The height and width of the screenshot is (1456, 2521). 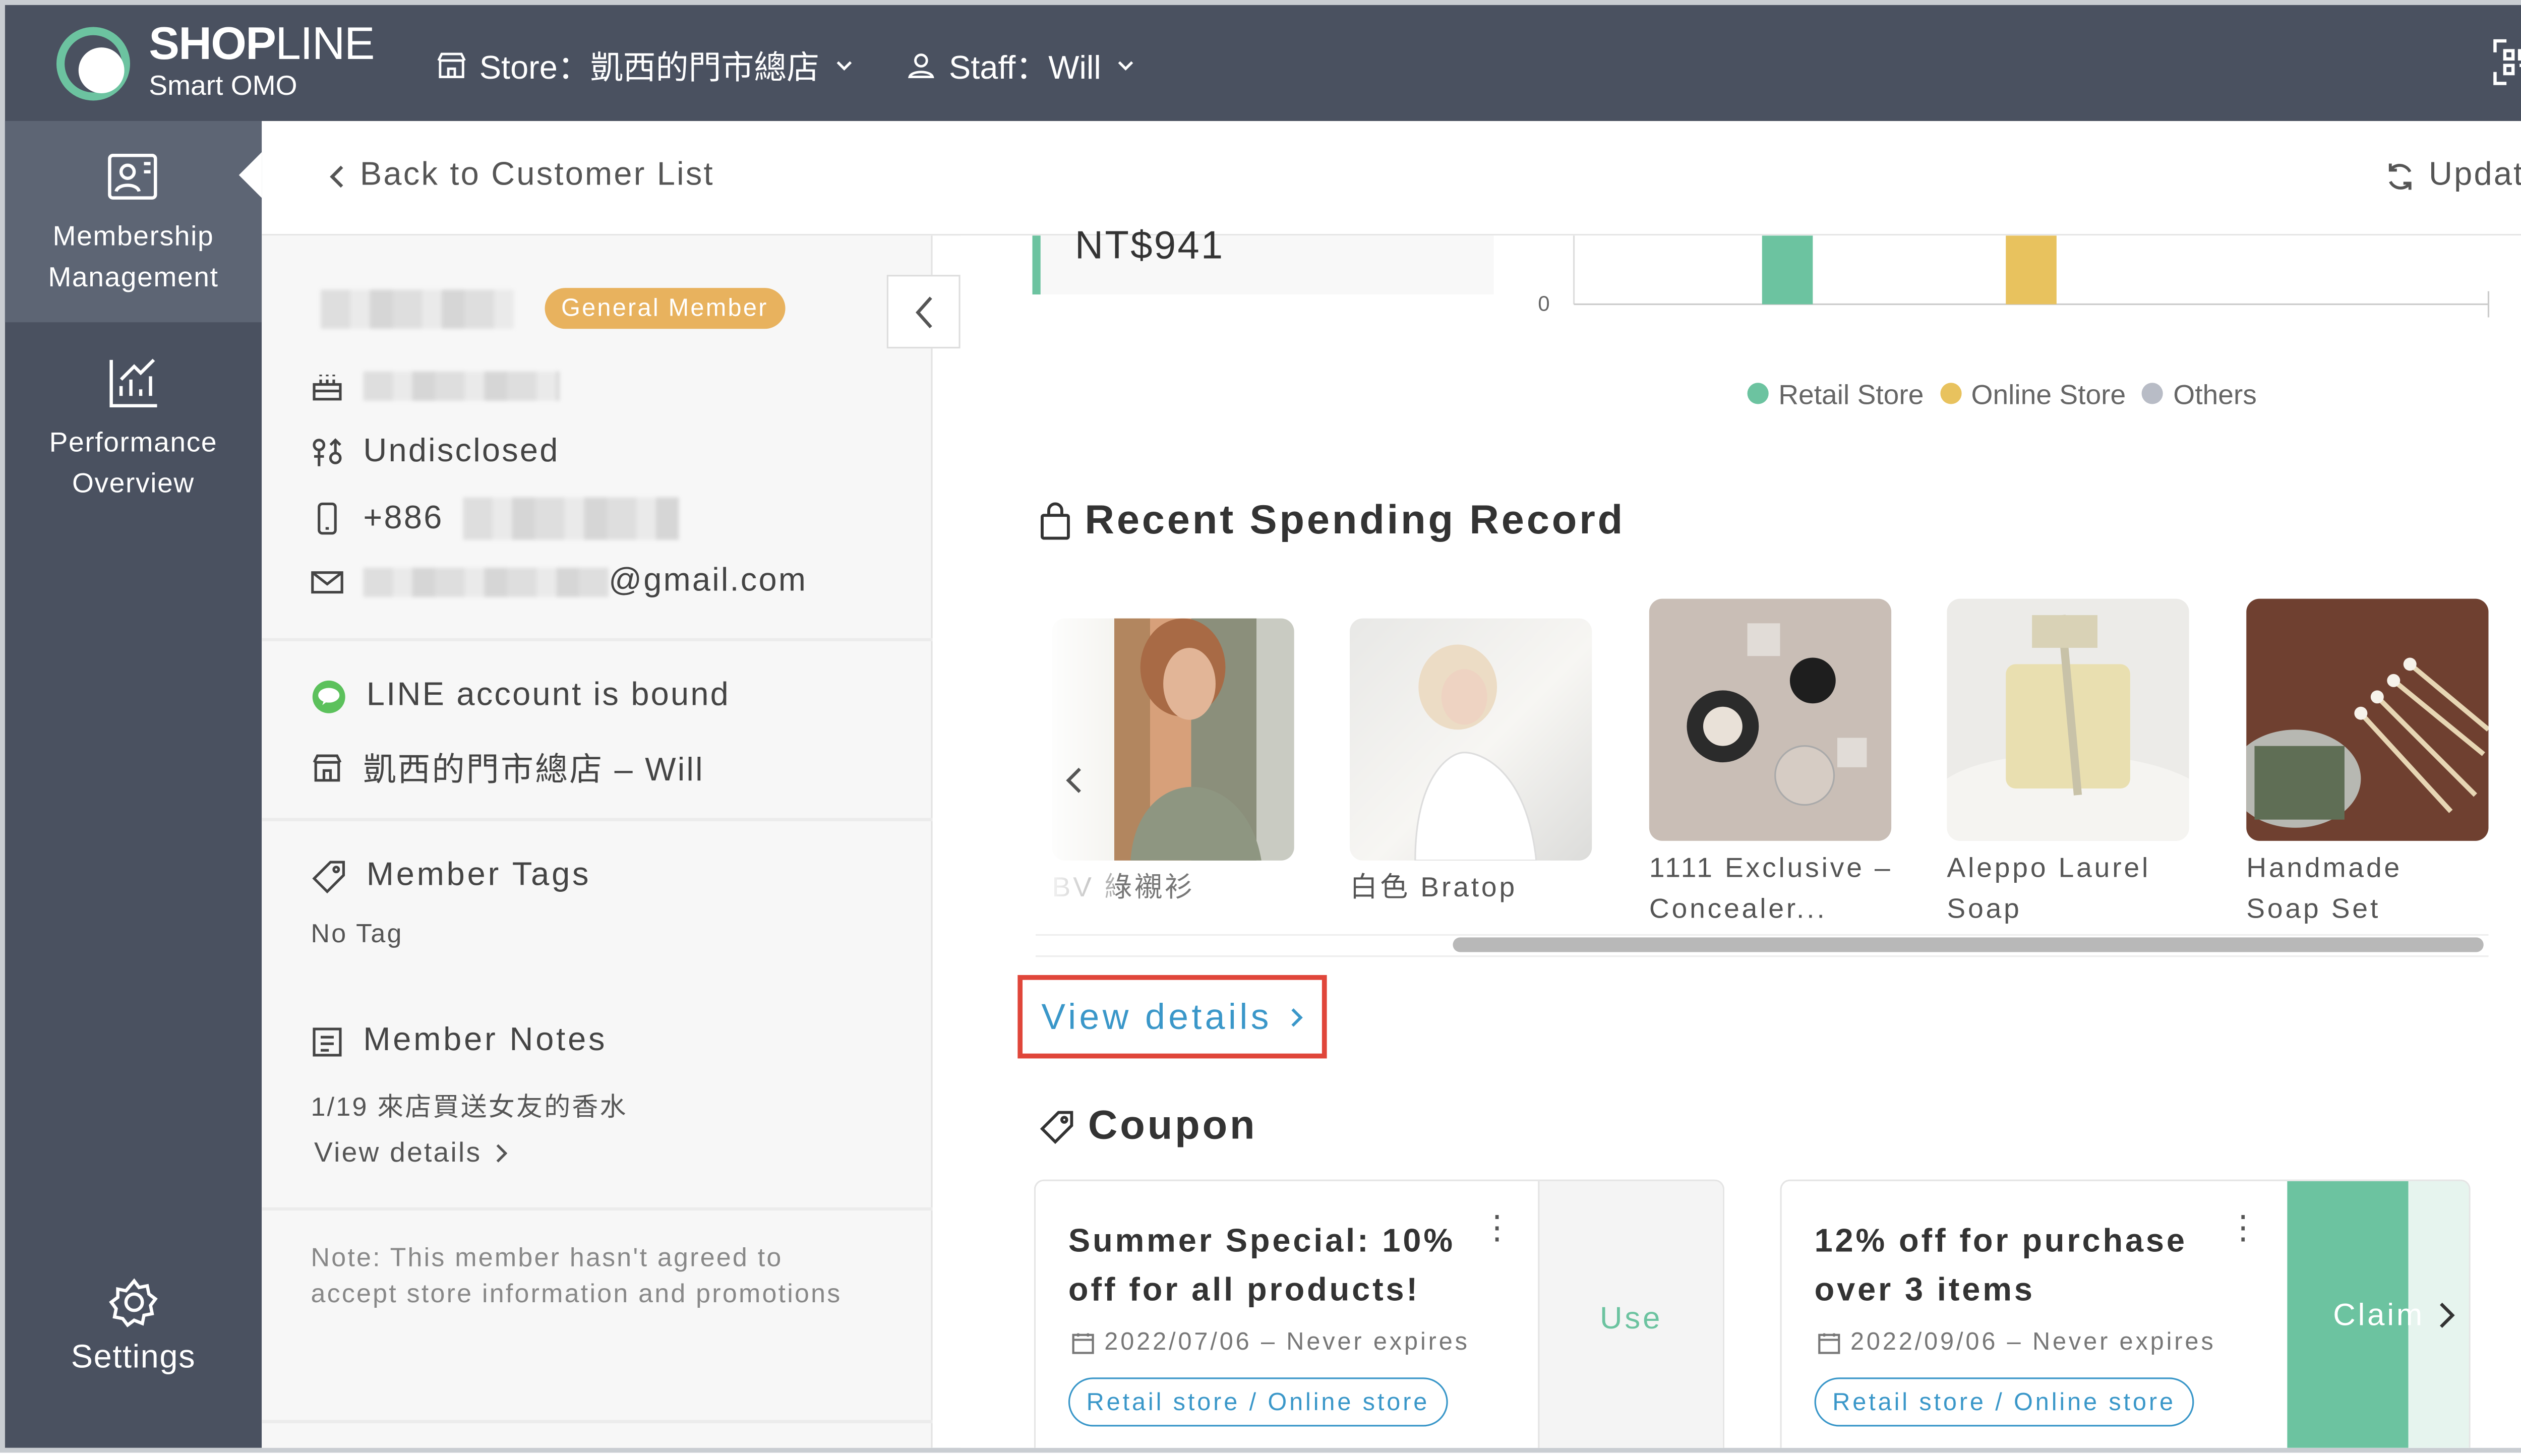 What do you see at coordinates (921, 64) in the screenshot?
I see `user-icon` at bounding box center [921, 64].